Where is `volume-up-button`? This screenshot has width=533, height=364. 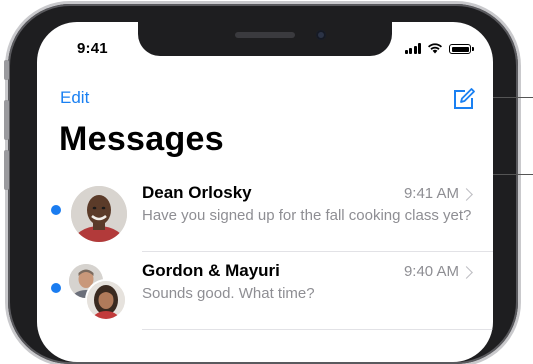 volume-up-button is located at coordinates (6, 120).